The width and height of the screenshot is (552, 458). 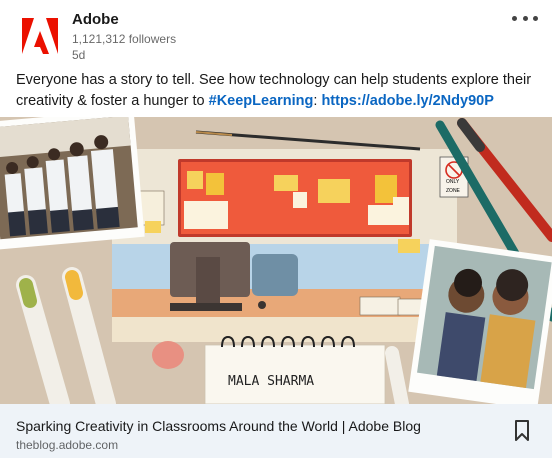 What do you see at coordinates (67, 445) in the screenshot?
I see `article-domain: theblog.adobe.com` at bounding box center [67, 445].